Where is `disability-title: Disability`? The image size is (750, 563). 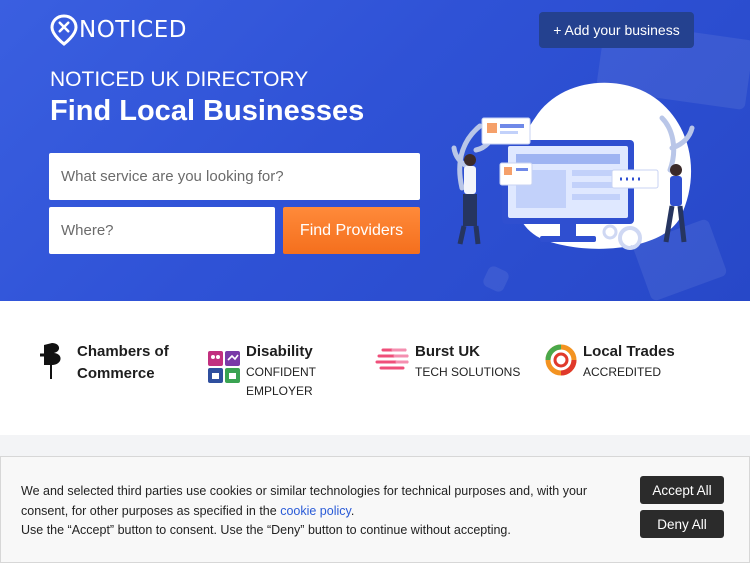 disability-title: Disability is located at coordinates (279, 351).